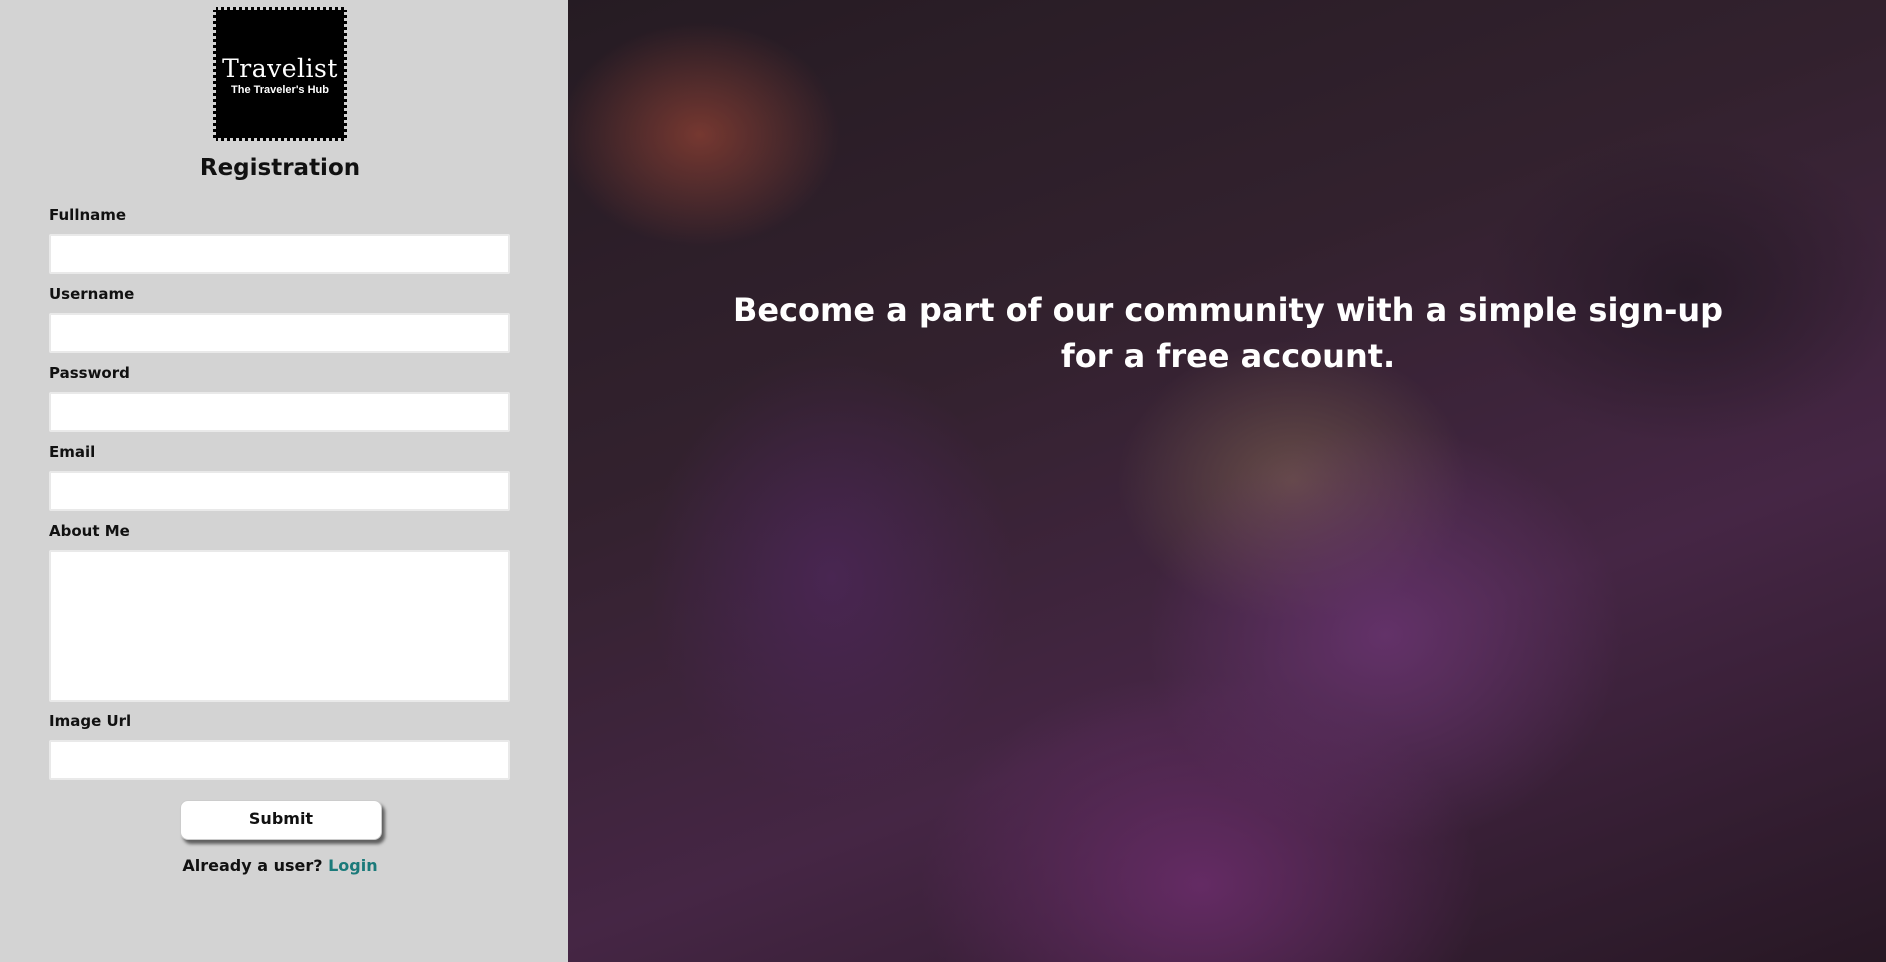 This screenshot has height=962, width=1886. What do you see at coordinates (279, 412) in the screenshot?
I see `password-input` at bounding box center [279, 412].